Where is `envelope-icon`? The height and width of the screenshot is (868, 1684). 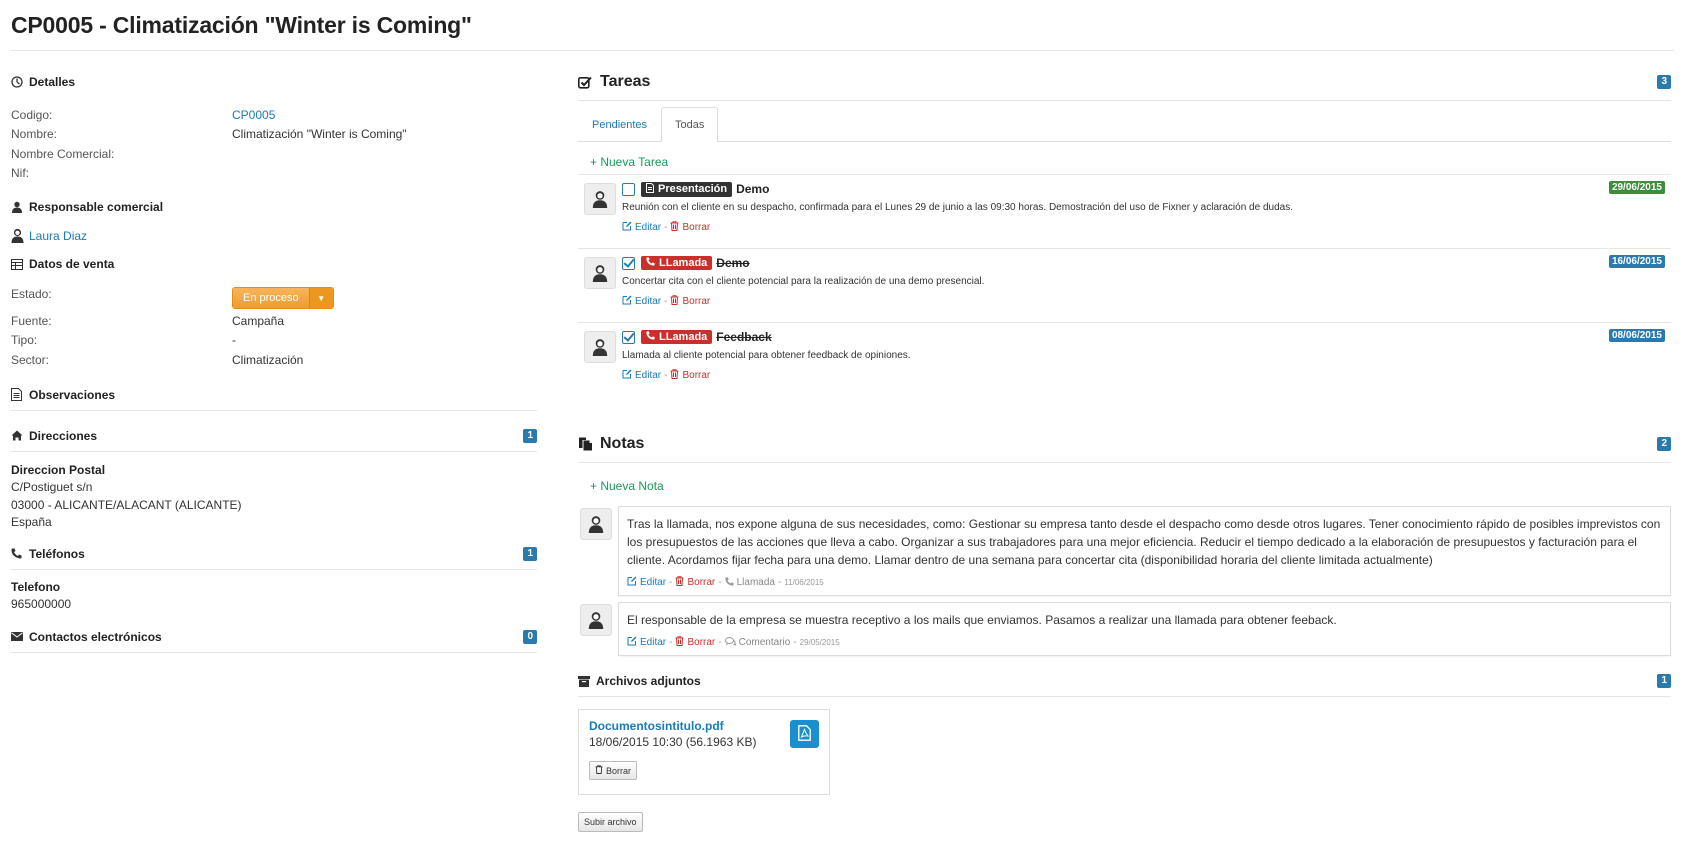
envelope-icon is located at coordinates (20, 636).